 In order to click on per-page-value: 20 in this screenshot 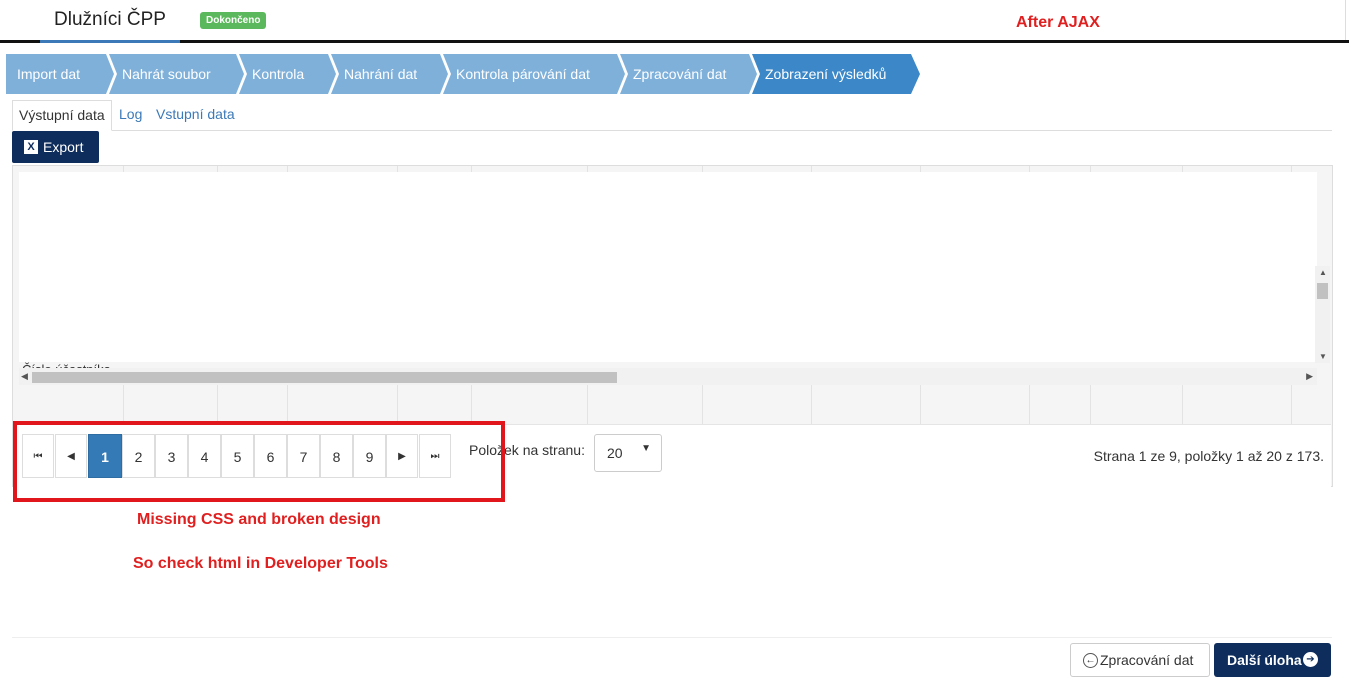, I will do `click(615, 453)`.